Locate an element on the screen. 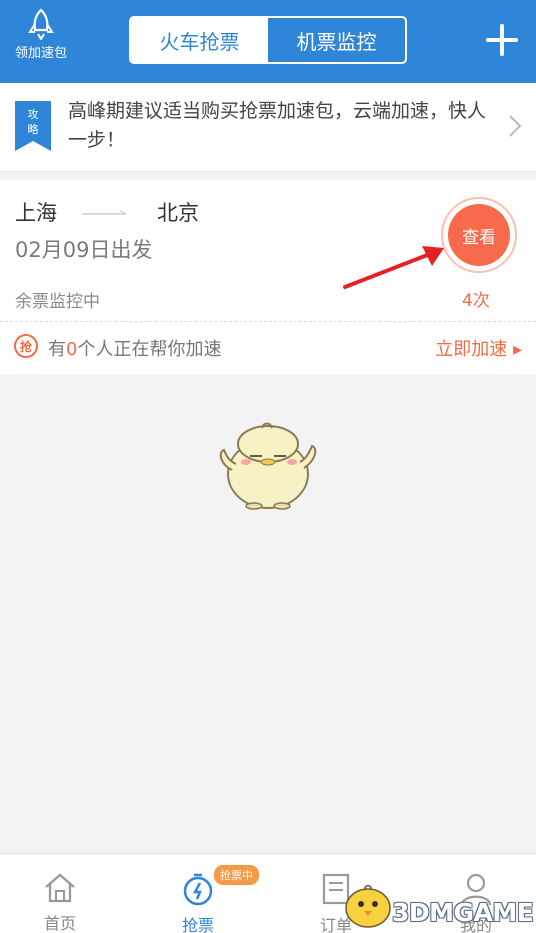 The width and height of the screenshot is (536, 933). helper-count: 0 is located at coordinates (72, 349).